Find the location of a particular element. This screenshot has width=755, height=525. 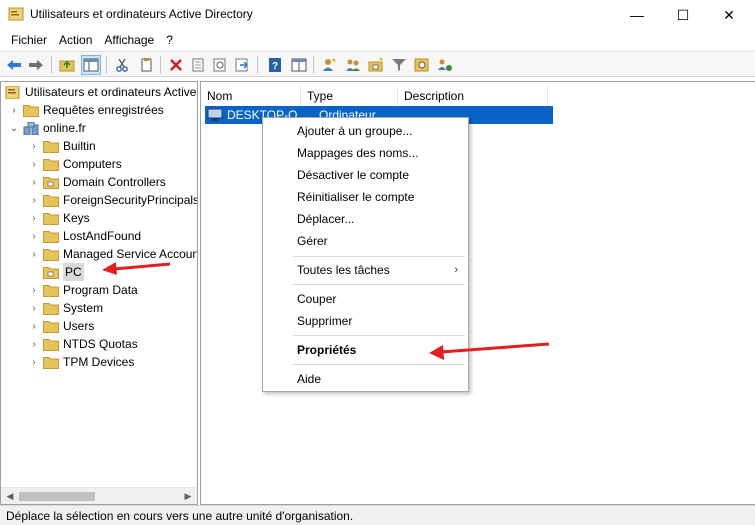

tree-item-computers: Computers is located at coordinates (82, 164).